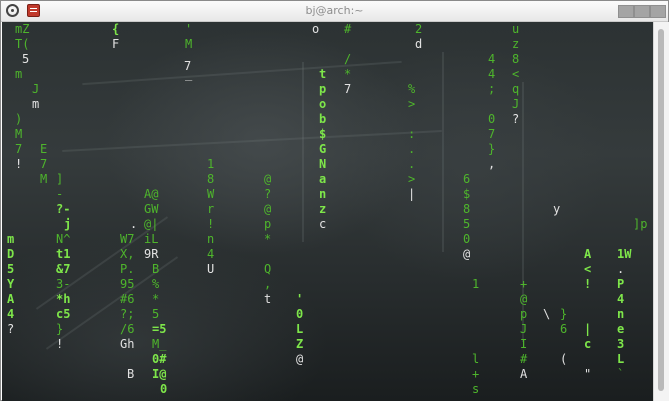 The width and height of the screenshot is (669, 401). Describe the element at coordinates (640, 224) in the screenshot. I see `matrix-glyph: ]p` at that location.